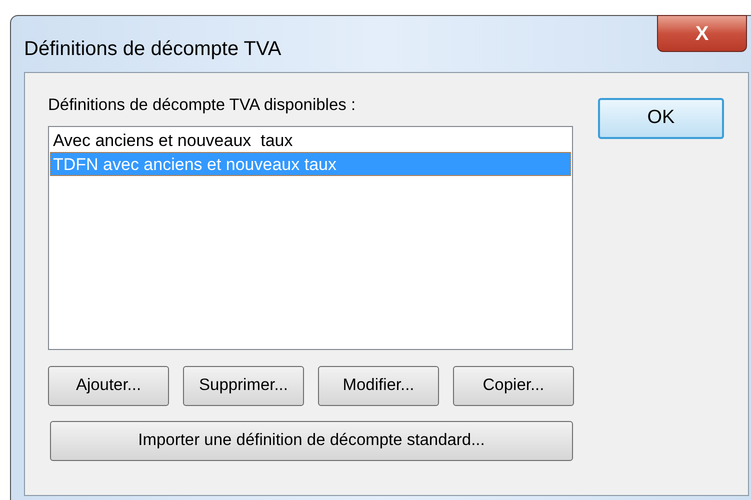 This screenshot has width=751, height=500. Describe the element at coordinates (661, 118) in the screenshot. I see `ok-button: OK` at that location.